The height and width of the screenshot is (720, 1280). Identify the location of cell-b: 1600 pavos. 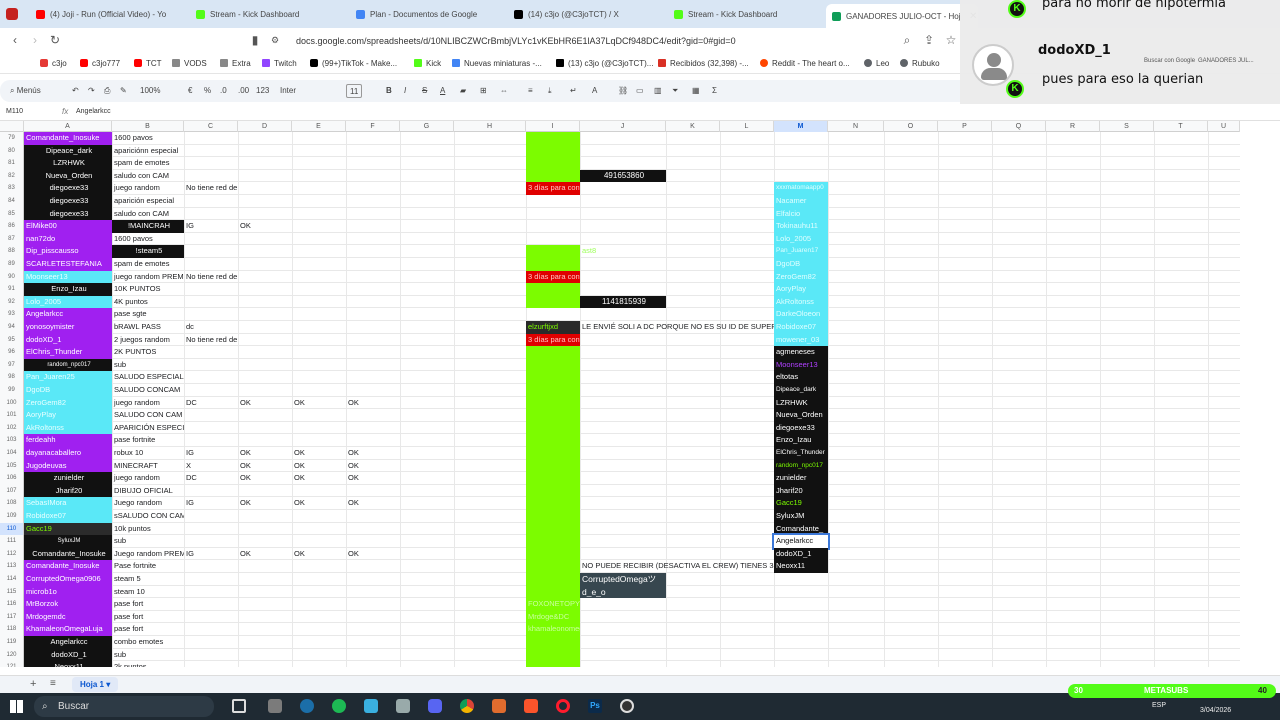
(148, 239).